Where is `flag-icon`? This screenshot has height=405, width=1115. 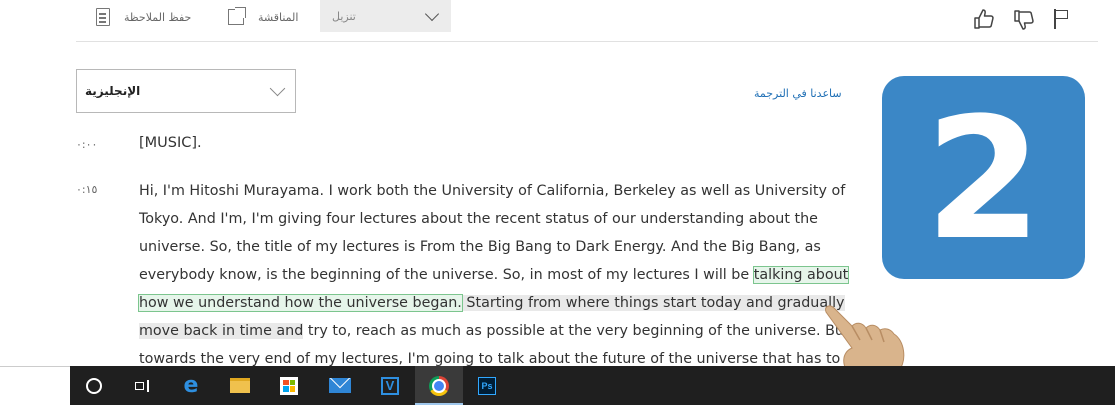
flag-icon is located at coordinates (1062, 19).